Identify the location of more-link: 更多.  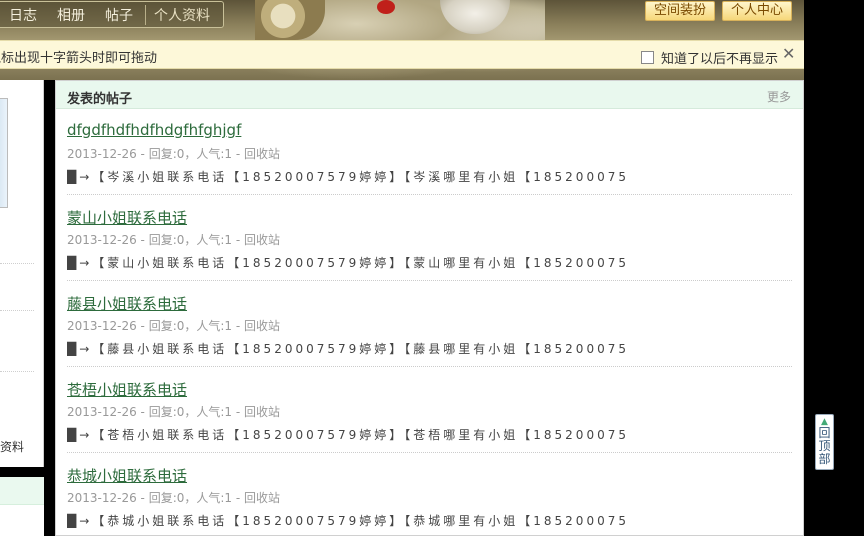
(779, 96).